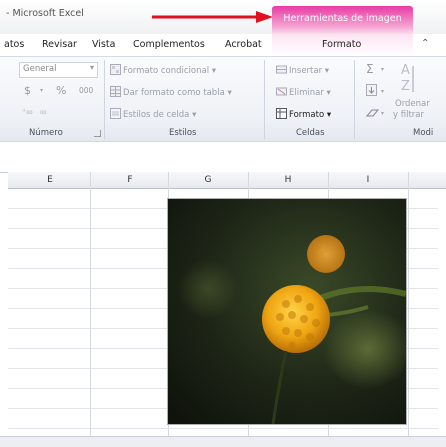  What do you see at coordinates (40, 69) in the screenshot?
I see `number-format-value: General` at bounding box center [40, 69].